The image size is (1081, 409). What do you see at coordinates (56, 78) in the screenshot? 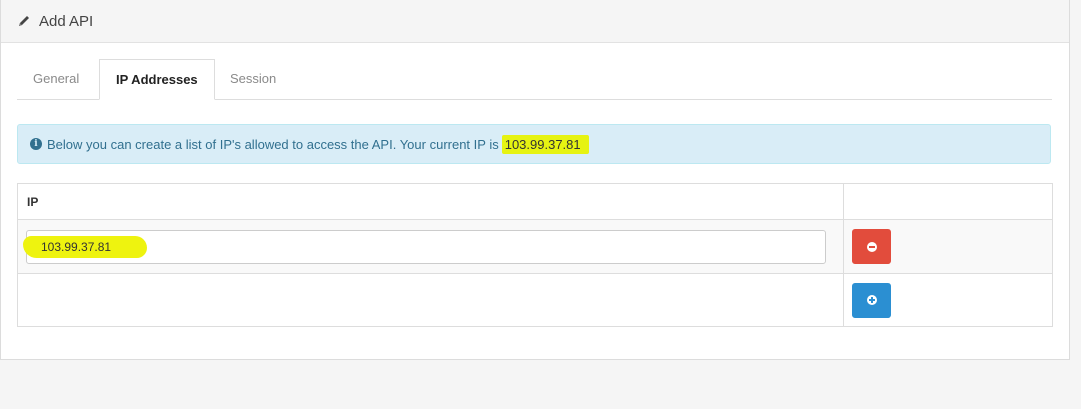
I see `tab-general: General` at bounding box center [56, 78].